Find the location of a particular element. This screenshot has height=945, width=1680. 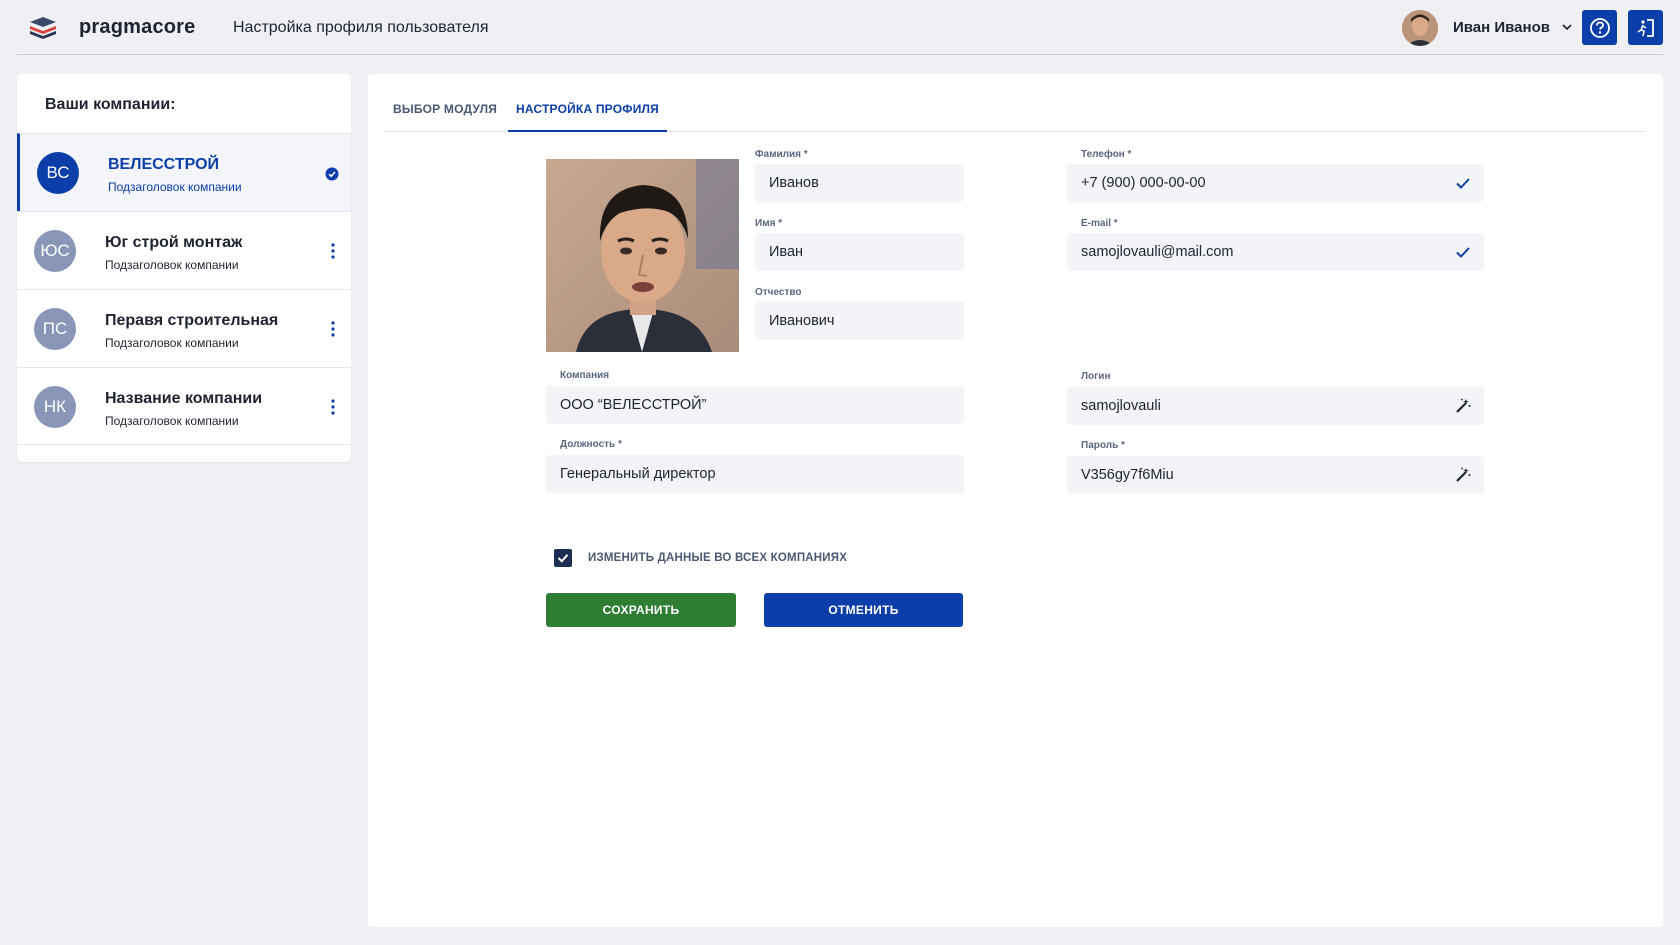

password-label: Пароль * is located at coordinates (1103, 445).